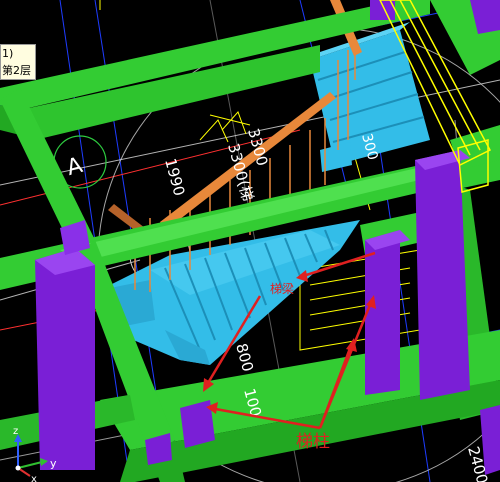 This screenshot has width=500, height=482. I want to click on stair-column-label: 梯柱, so click(313, 442).